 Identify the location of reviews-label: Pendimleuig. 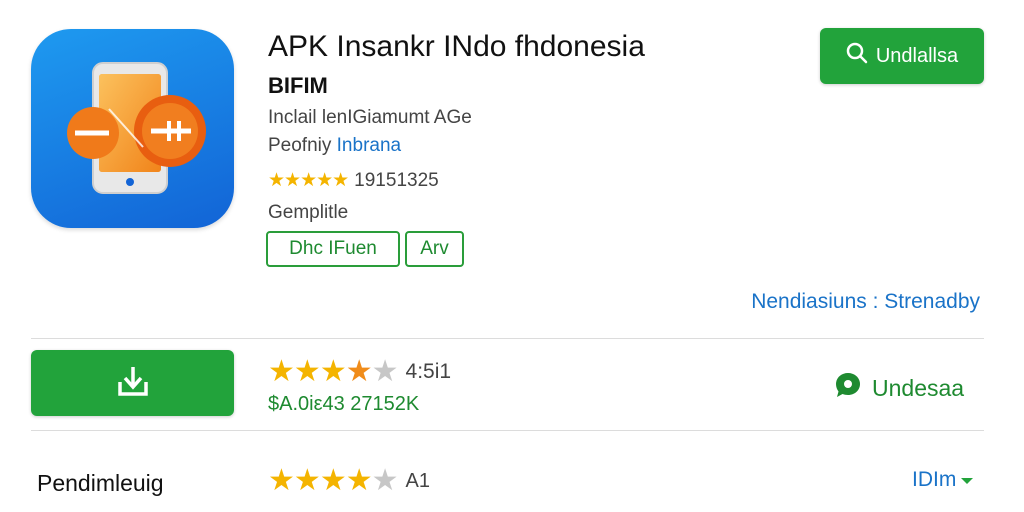
(100, 483).